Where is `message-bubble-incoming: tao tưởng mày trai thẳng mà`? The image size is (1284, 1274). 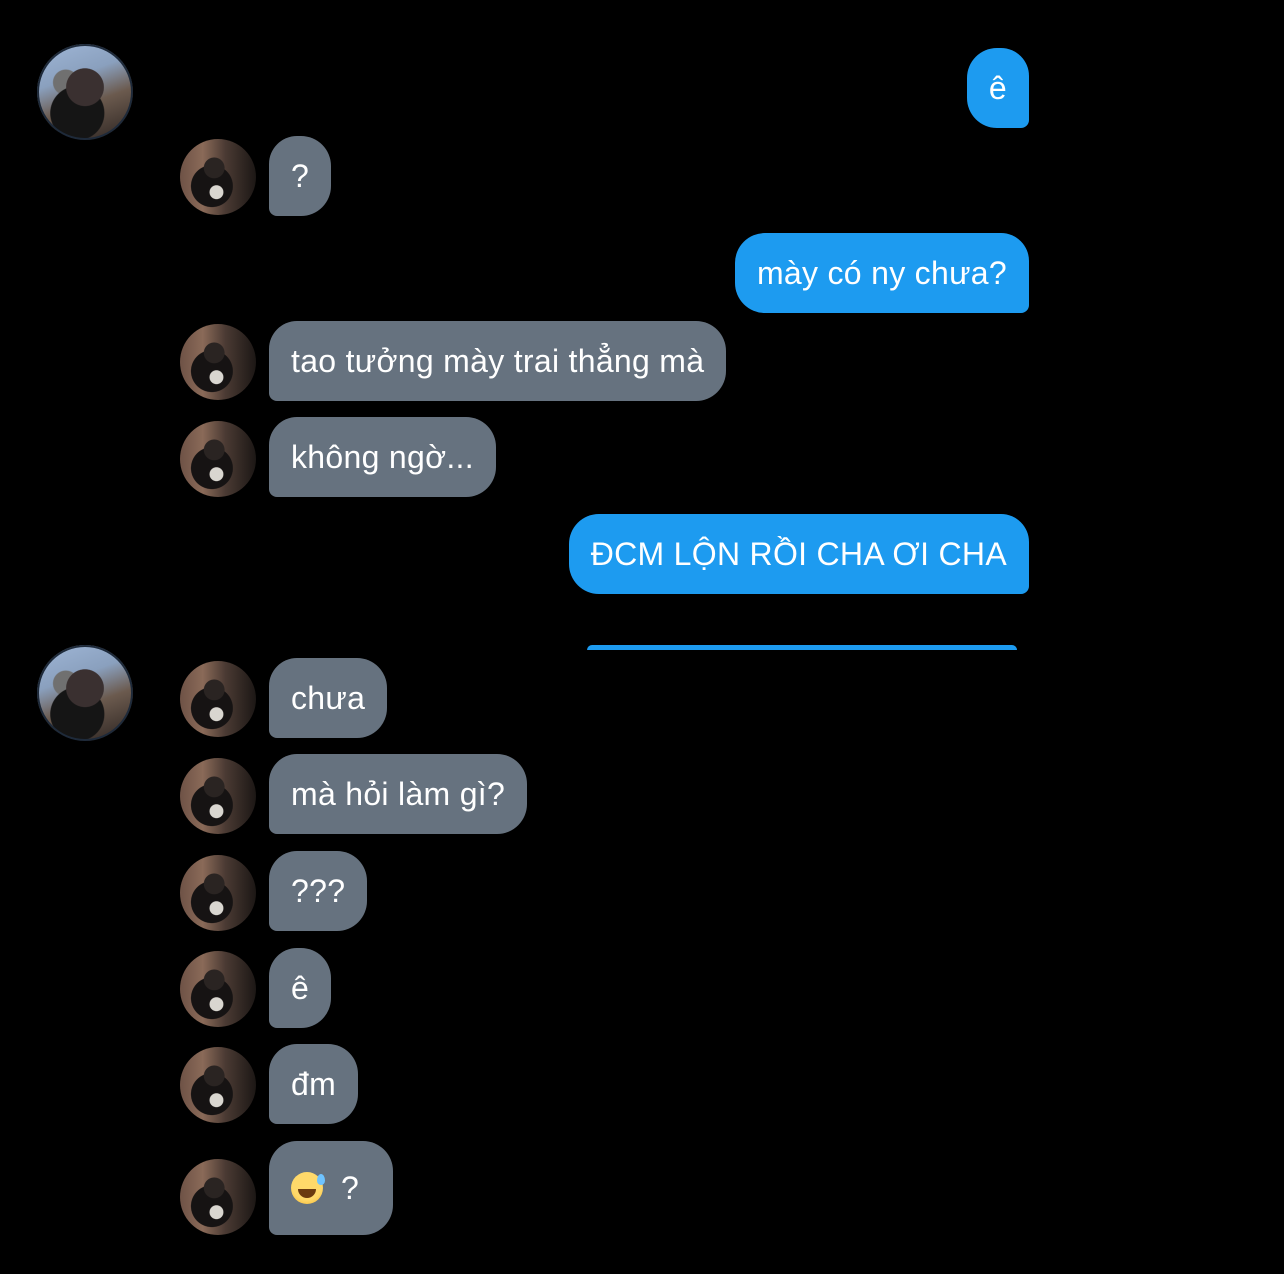
message-bubble-incoming: tao tưởng mày trai thẳng mà is located at coordinates (498, 361).